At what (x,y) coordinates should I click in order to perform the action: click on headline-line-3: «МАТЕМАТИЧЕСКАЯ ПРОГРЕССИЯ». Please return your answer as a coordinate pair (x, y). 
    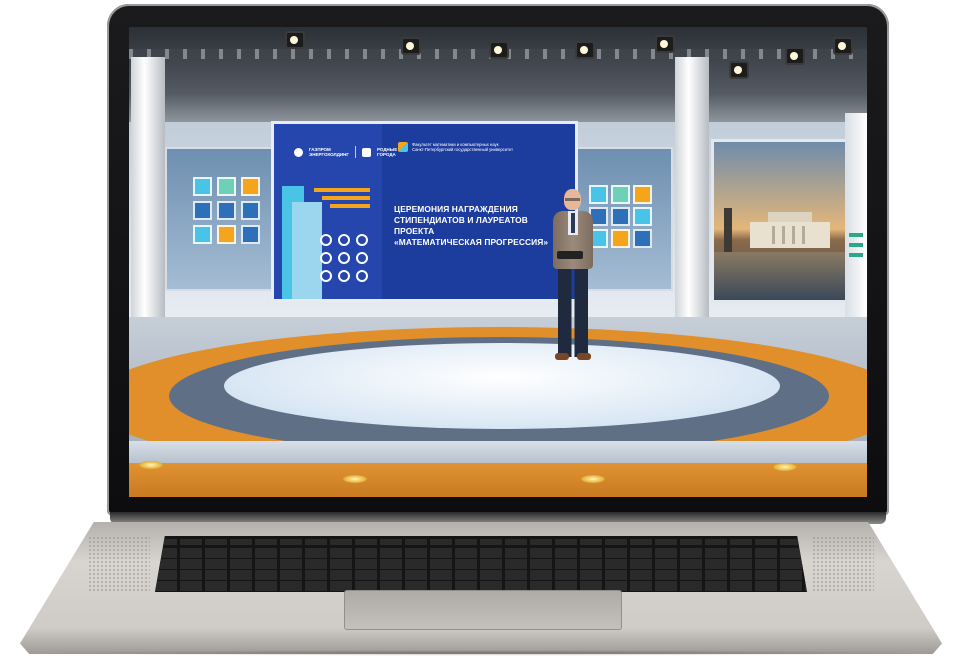
    Looking at the image, I should click on (471, 242).